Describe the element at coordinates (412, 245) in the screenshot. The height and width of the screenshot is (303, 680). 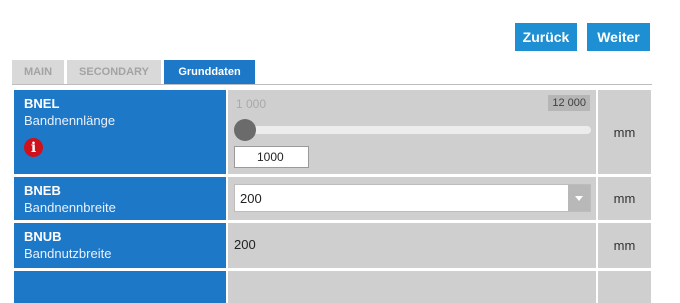
I see `bnub-value-cell: 200` at that location.